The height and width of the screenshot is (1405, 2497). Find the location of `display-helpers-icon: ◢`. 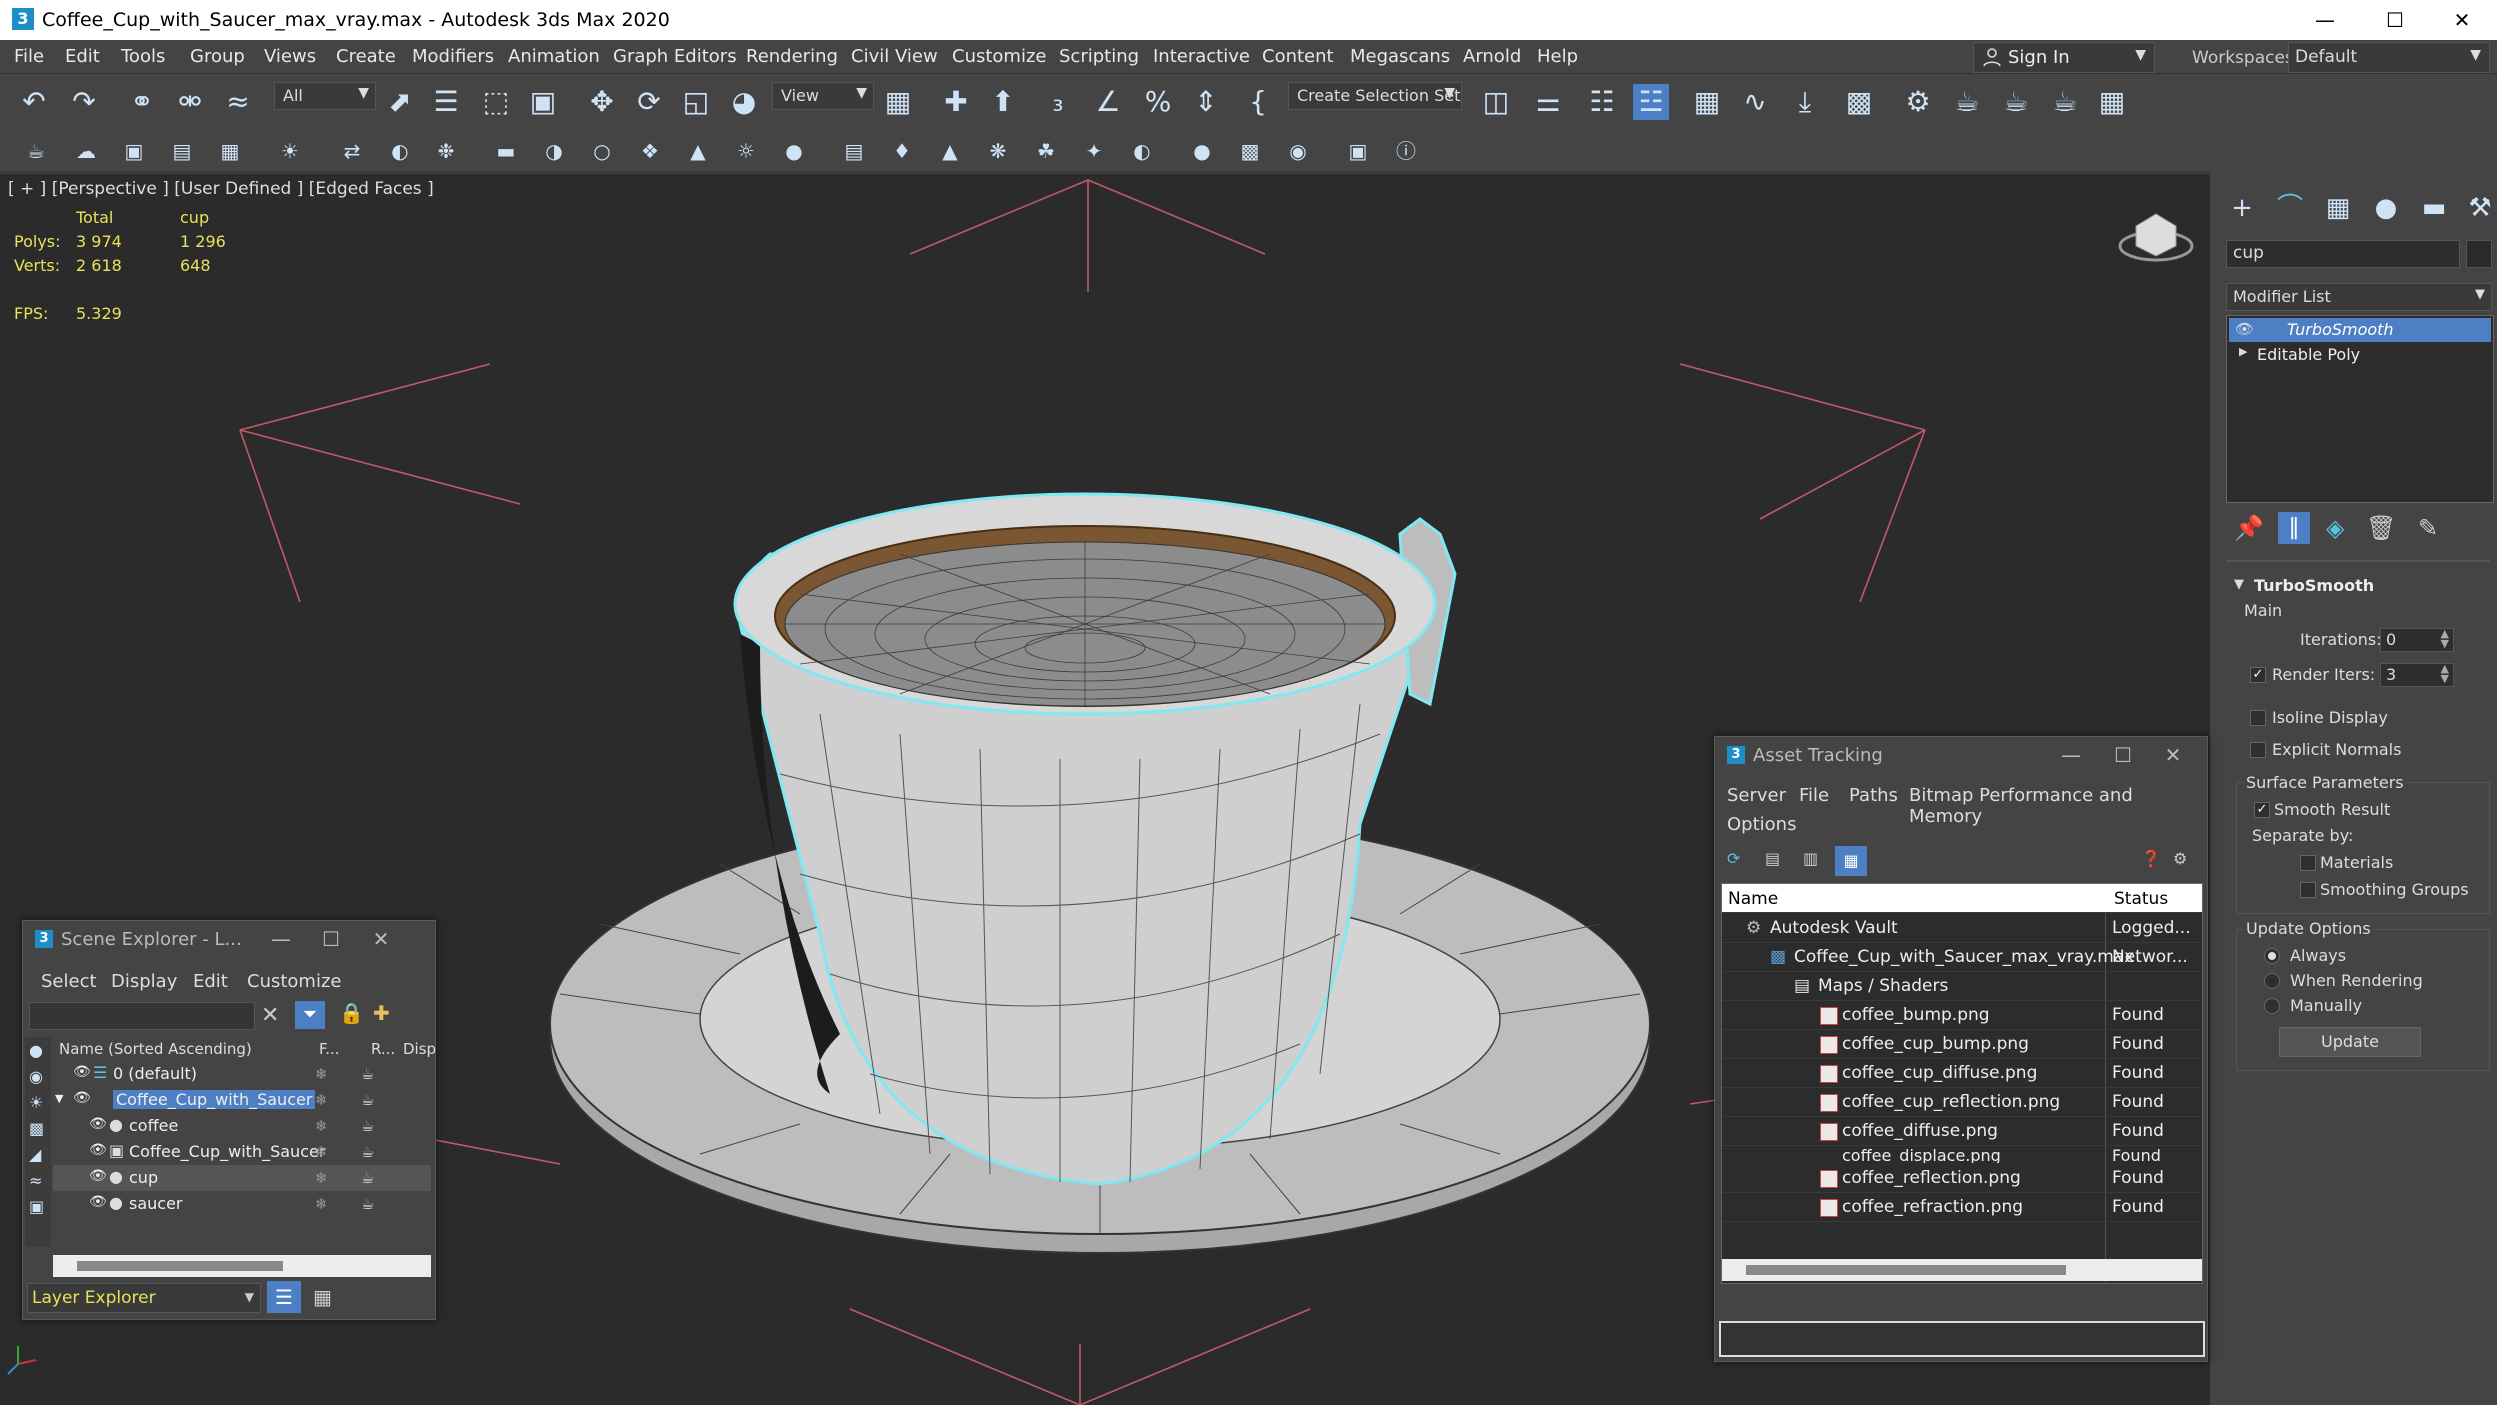

display-helpers-icon: ◢ is located at coordinates (35, 1154).